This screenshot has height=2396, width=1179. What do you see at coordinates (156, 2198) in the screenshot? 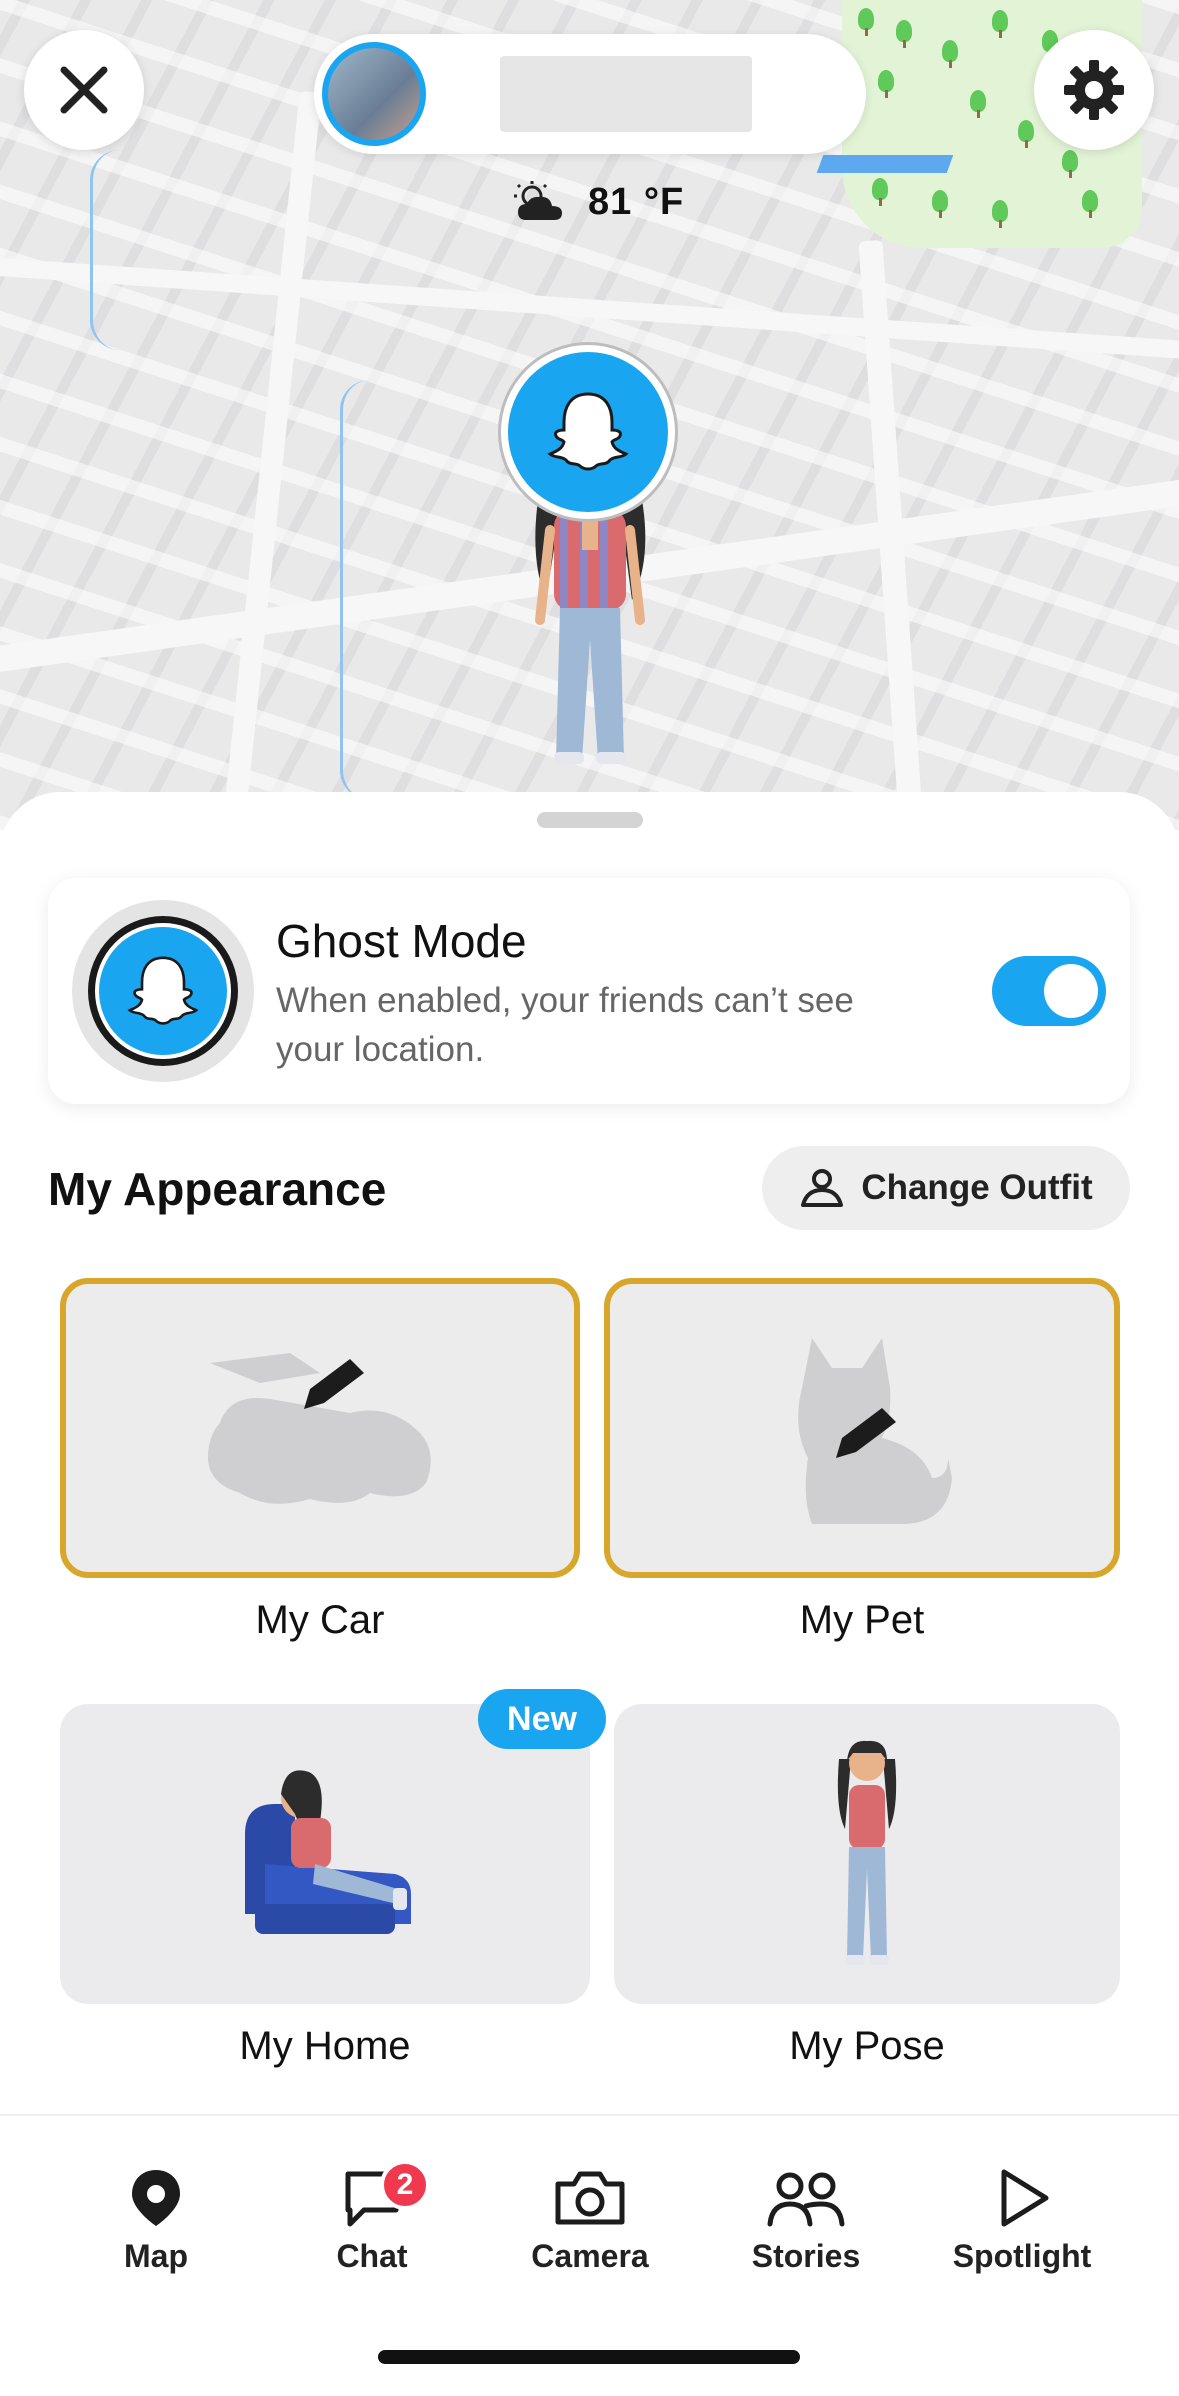
I see `map-pin-icon` at bounding box center [156, 2198].